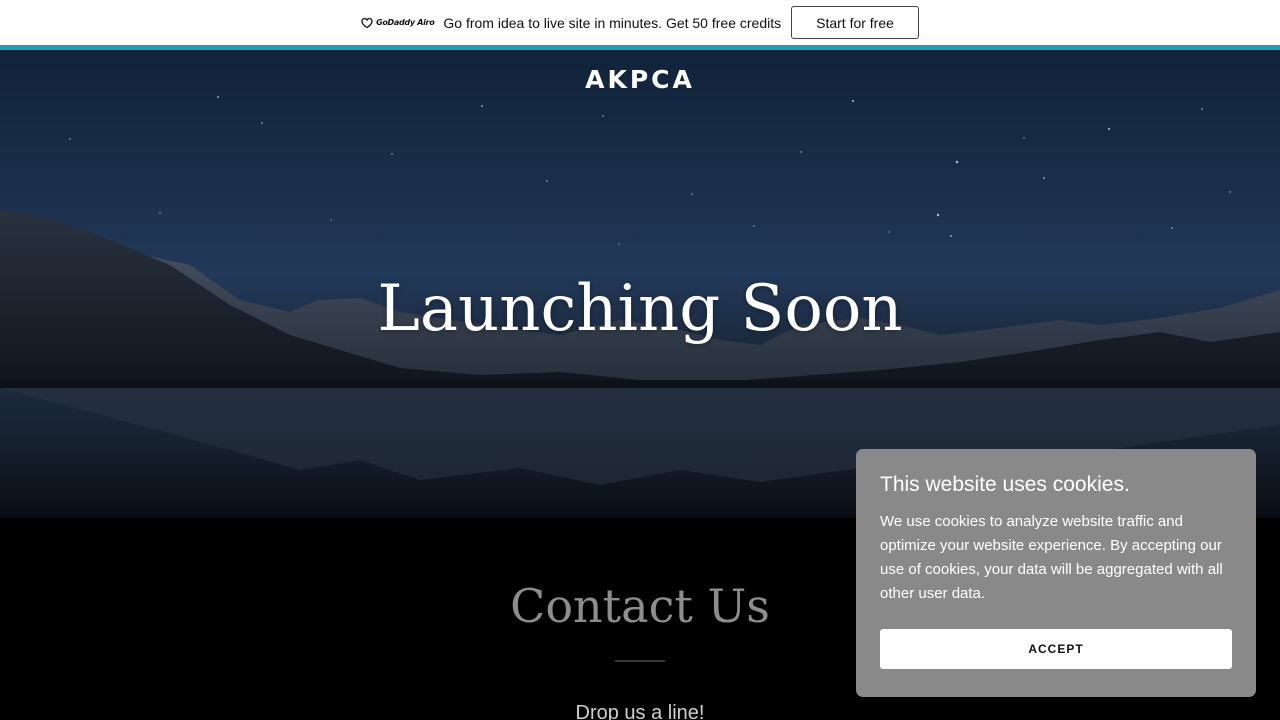 This screenshot has width=1280, height=720. I want to click on contact-subheading: Drop us a line!, so click(640, 711).